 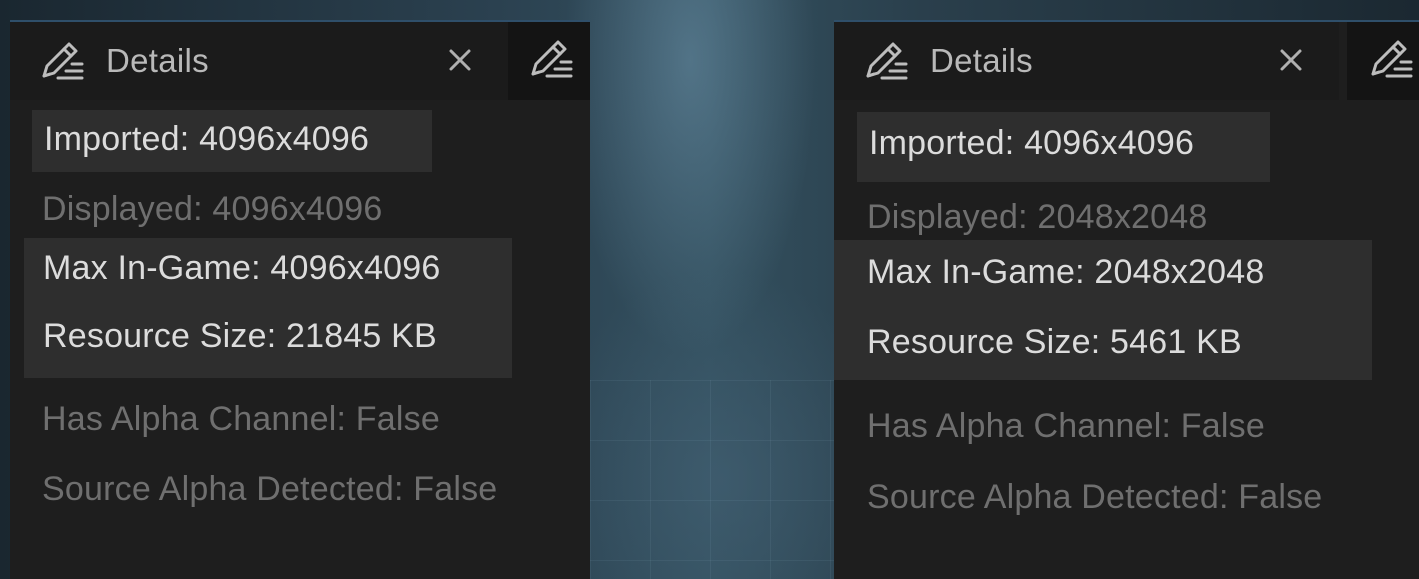 What do you see at coordinates (712, 479) in the screenshot?
I see `background-viewport-grid` at bounding box center [712, 479].